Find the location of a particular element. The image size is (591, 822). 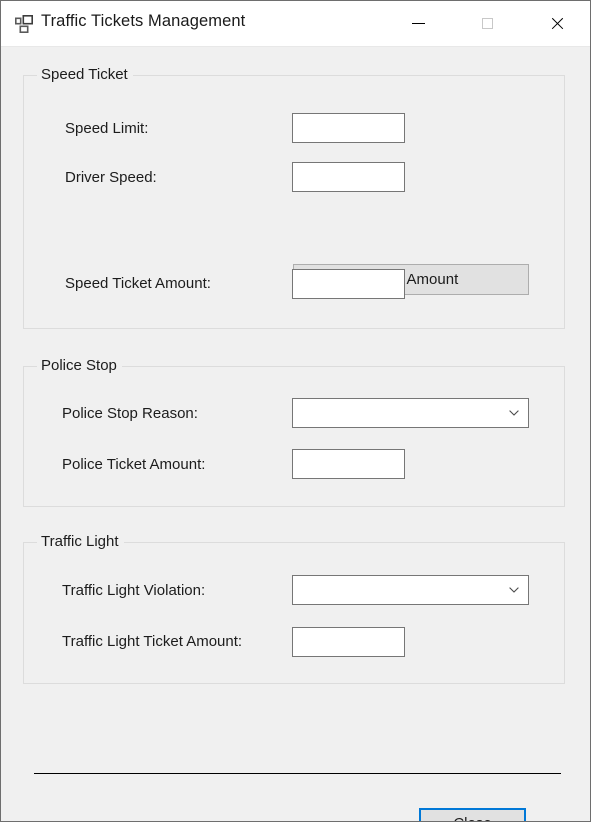

label-speed-limit: Speed Limit: is located at coordinates (107, 128).